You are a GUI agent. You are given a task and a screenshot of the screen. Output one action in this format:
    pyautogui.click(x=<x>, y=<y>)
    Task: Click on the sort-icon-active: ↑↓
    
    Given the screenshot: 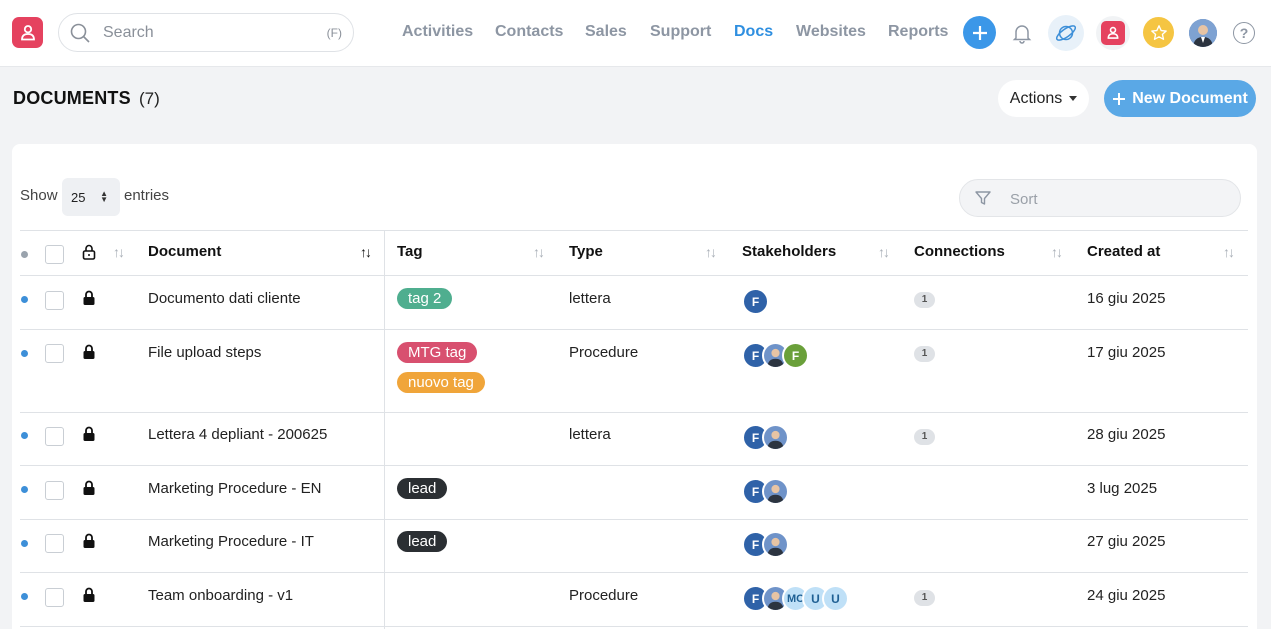 What is the action you would take?
    pyautogui.click(x=366, y=252)
    